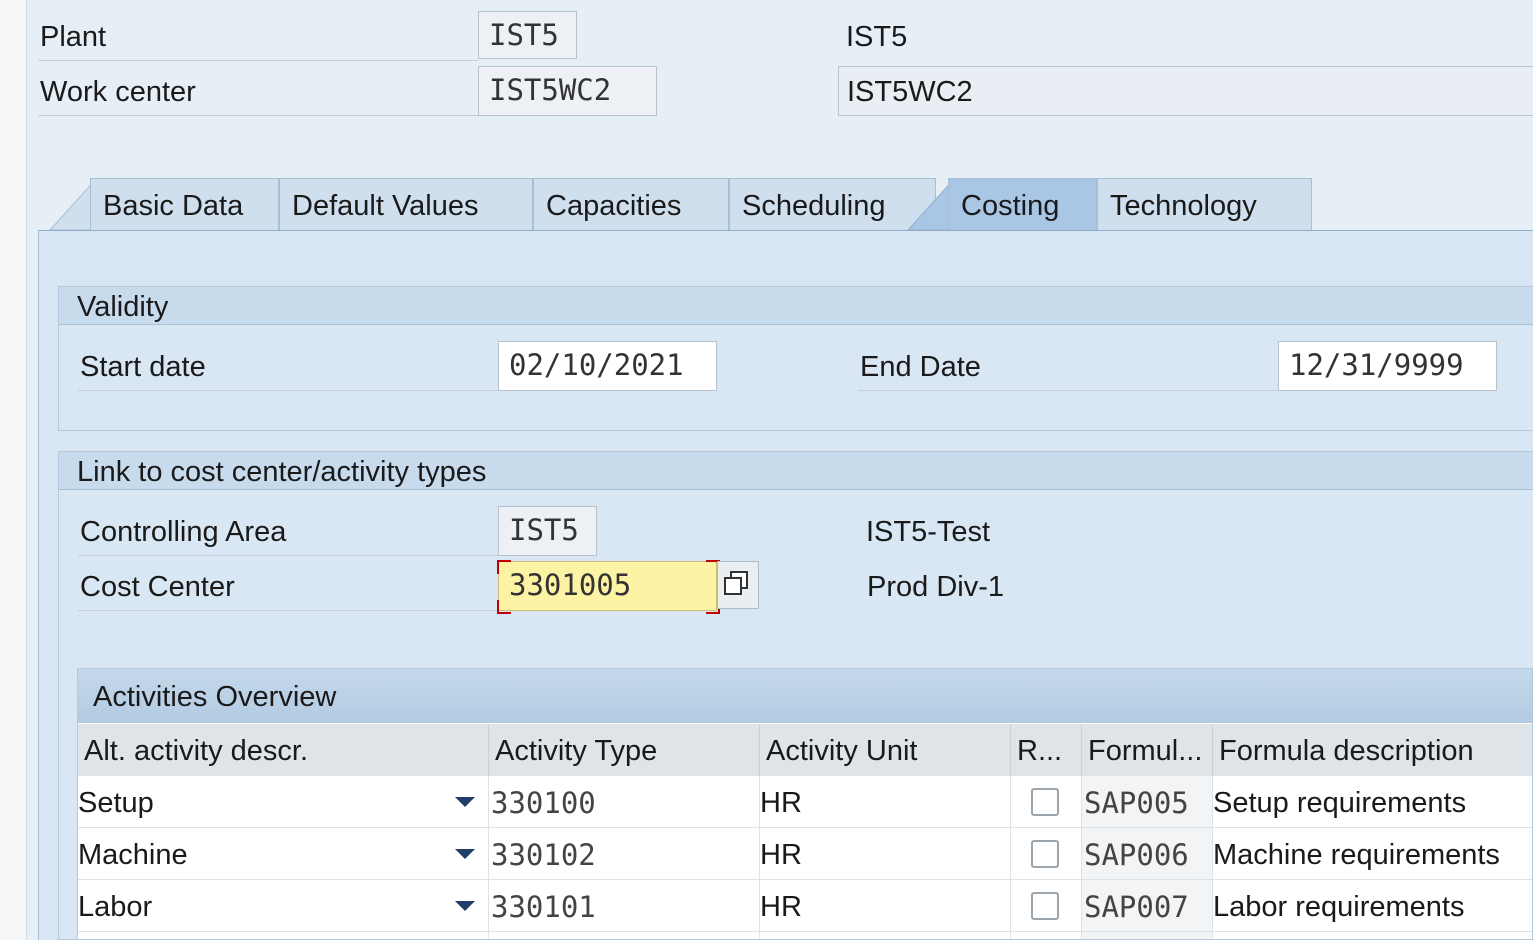  I want to click on tab-technology: Technology, so click(1204, 204).